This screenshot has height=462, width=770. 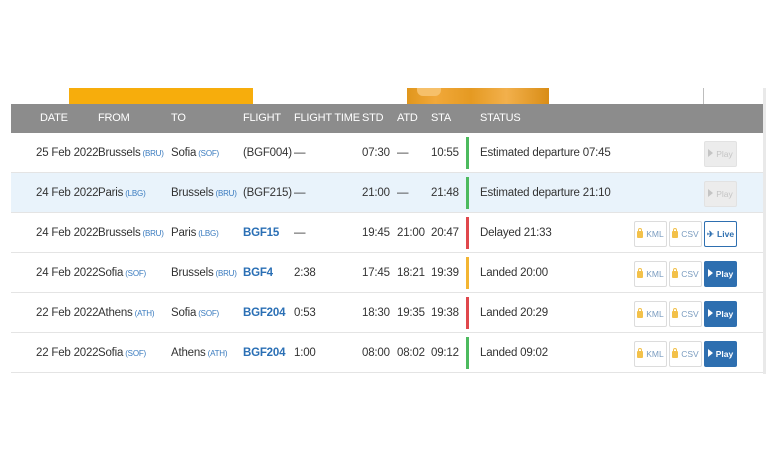 What do you see at coordinates (218, 353) in the screenshot?
I see `to-airport-code: (ATH)` at bounding box center [218, 353].